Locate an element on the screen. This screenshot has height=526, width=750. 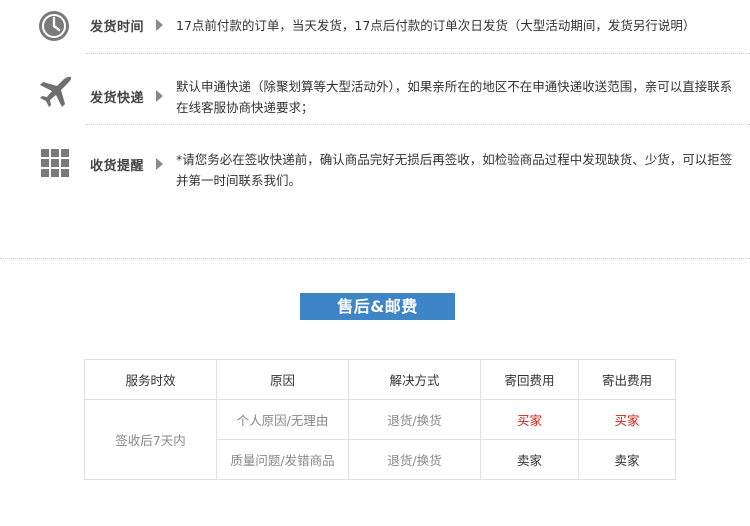
return-fee-cell: 买家 is located at coordinates (529, 419).